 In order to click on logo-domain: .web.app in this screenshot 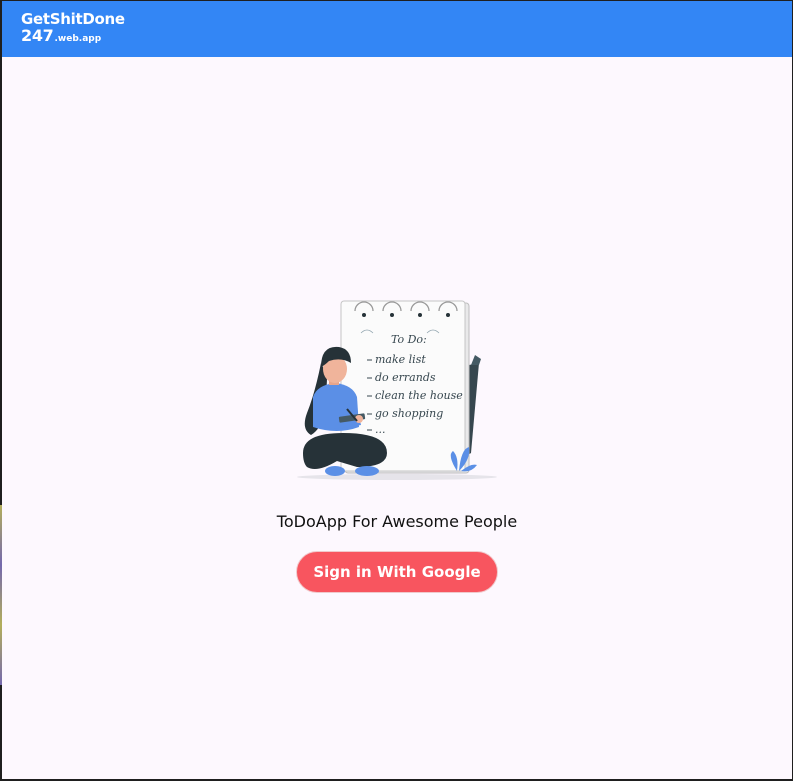, I will do `click(78, 39)`.